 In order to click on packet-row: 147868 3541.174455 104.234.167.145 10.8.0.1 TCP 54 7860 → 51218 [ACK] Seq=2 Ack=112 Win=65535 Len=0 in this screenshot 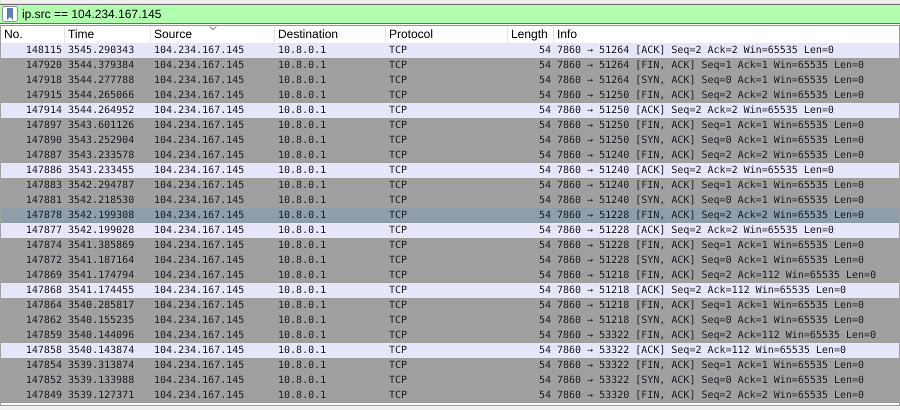, I will do `click(450, 290)`.